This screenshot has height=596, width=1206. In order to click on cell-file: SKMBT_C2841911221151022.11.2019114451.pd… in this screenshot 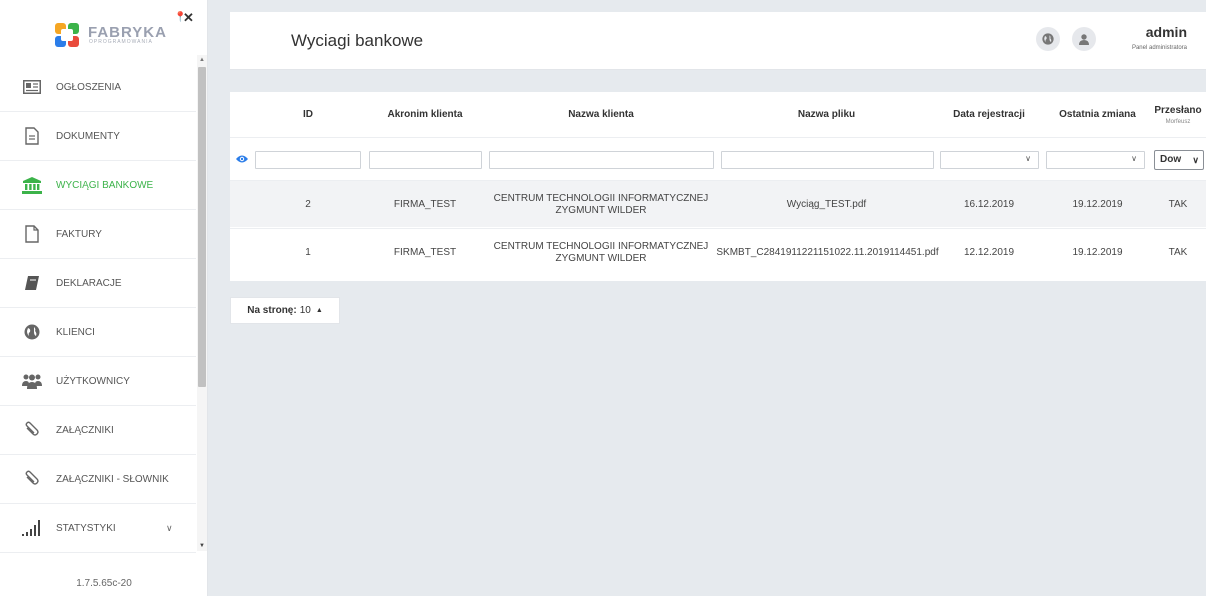, I will do `click(827, 252)`.